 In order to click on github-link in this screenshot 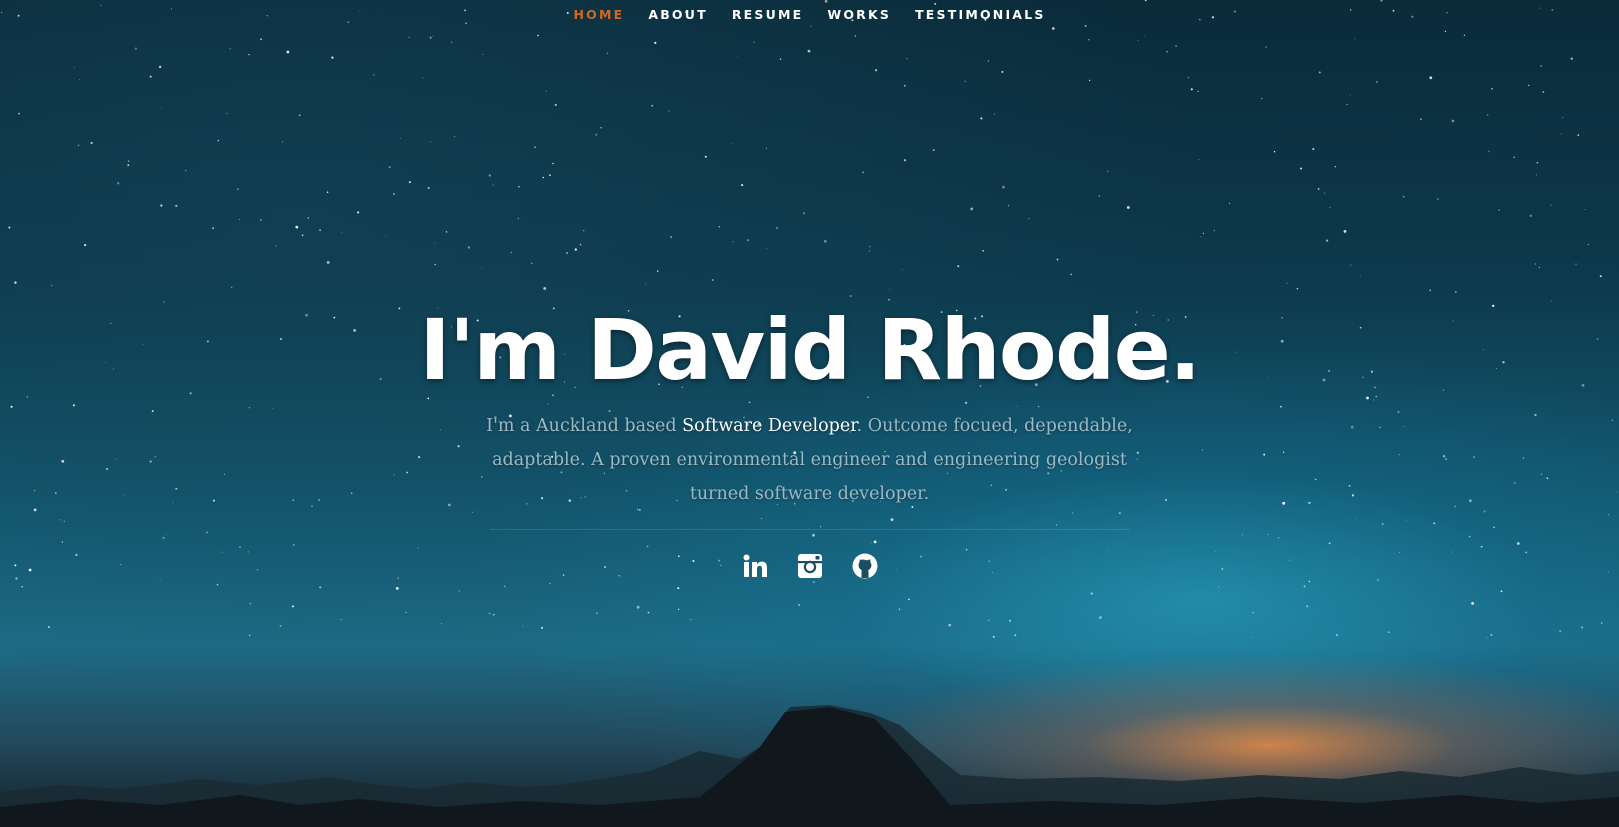, I will do `click(865, 566)`.